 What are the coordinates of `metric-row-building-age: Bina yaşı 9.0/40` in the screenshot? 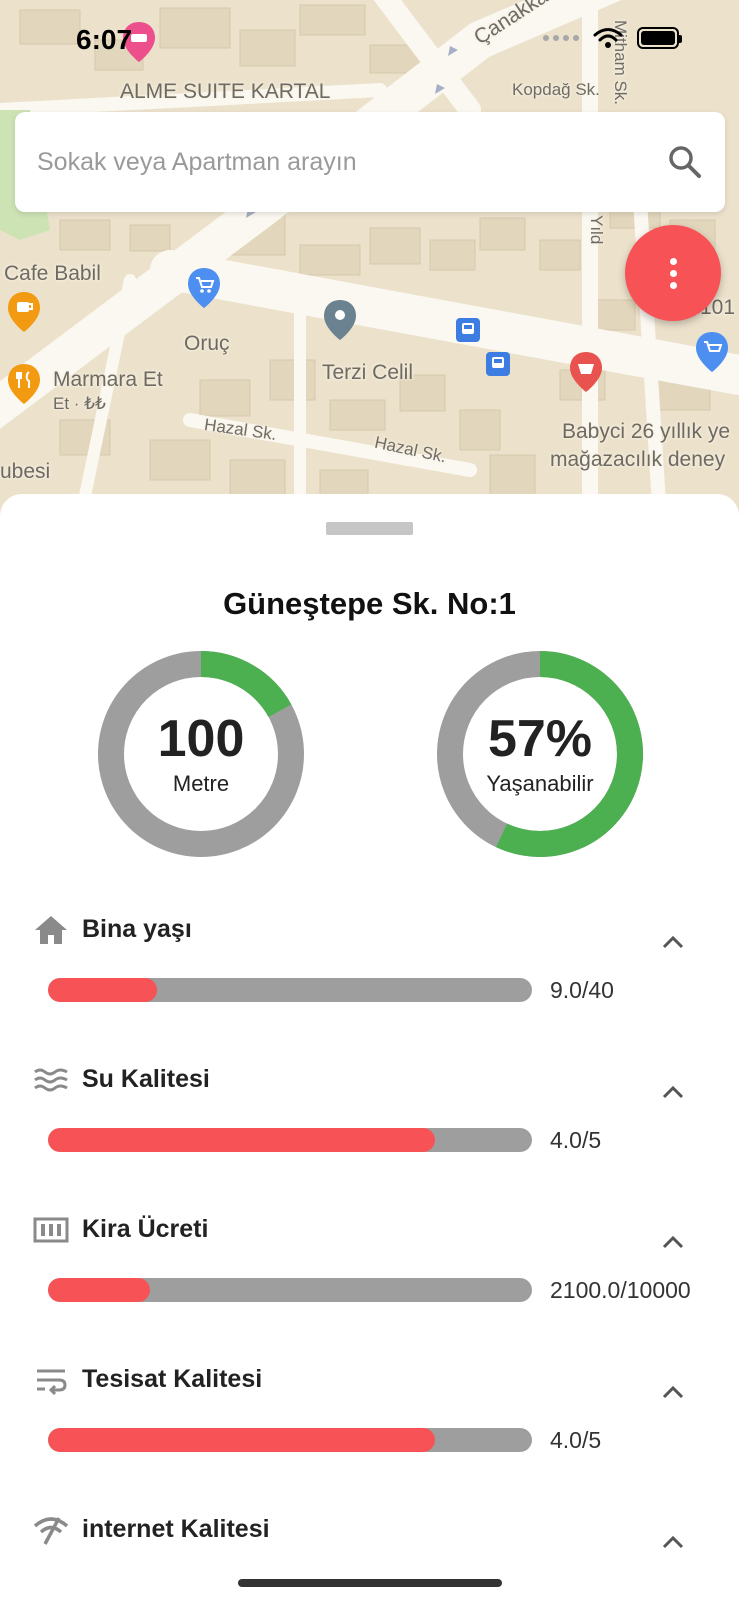 It's located at (369, 977).